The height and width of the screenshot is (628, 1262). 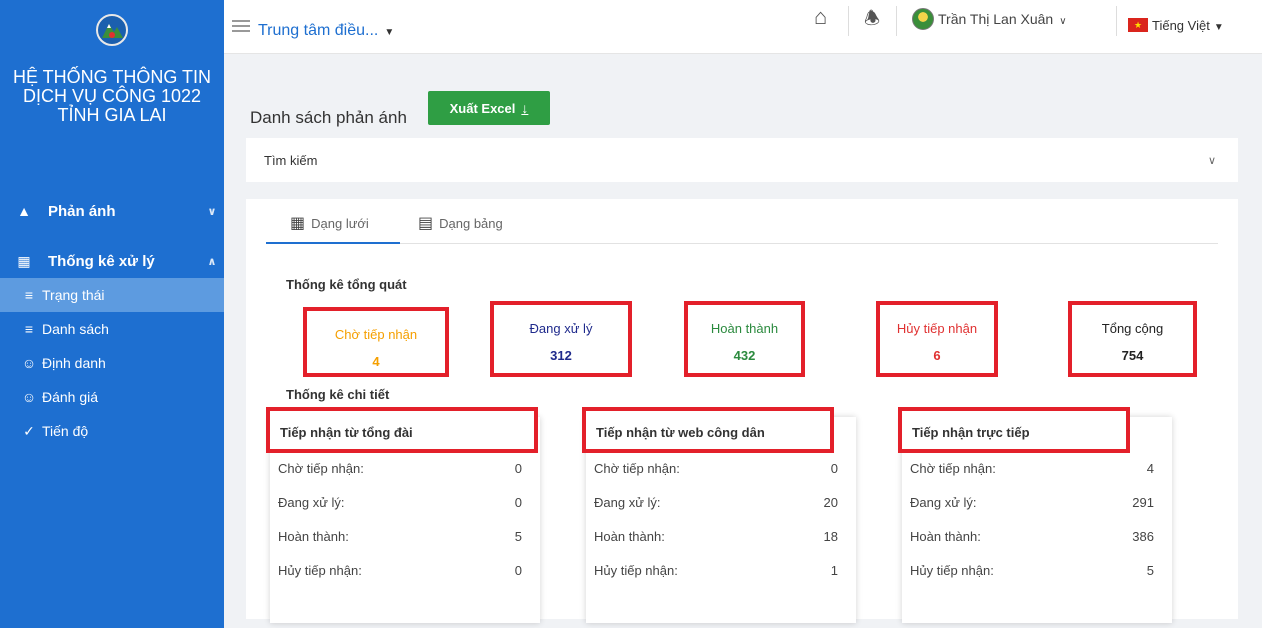 What do you see at coordinates (471, 223) in the screenshot?
I see `tab-label: Dạng bảng` at bounding box center [471, 223].